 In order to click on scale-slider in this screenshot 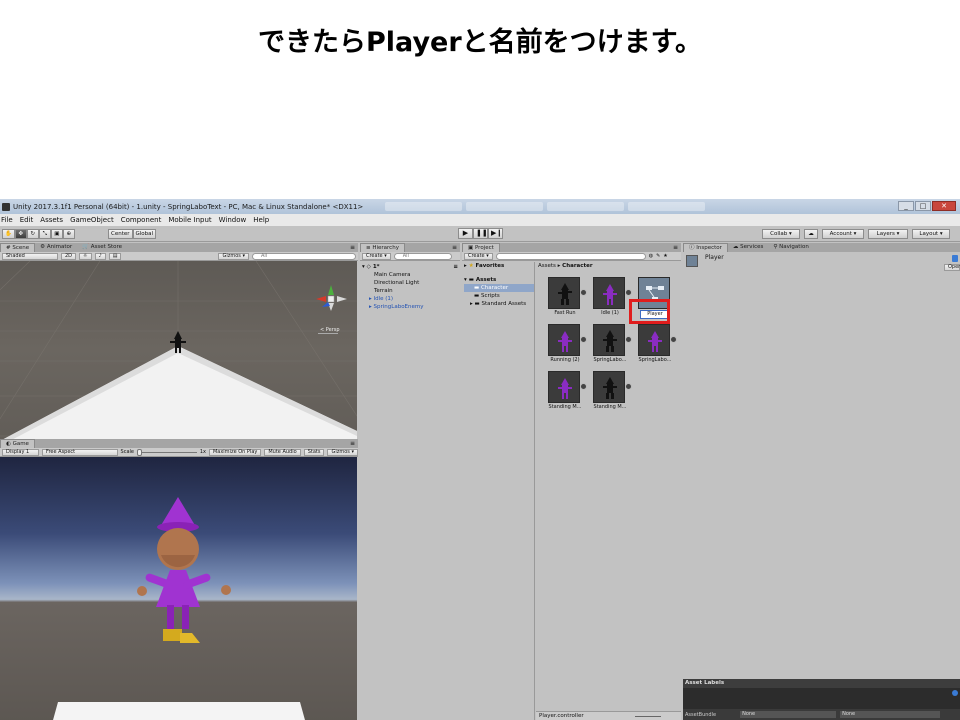, I will do `click(166, 452)`.